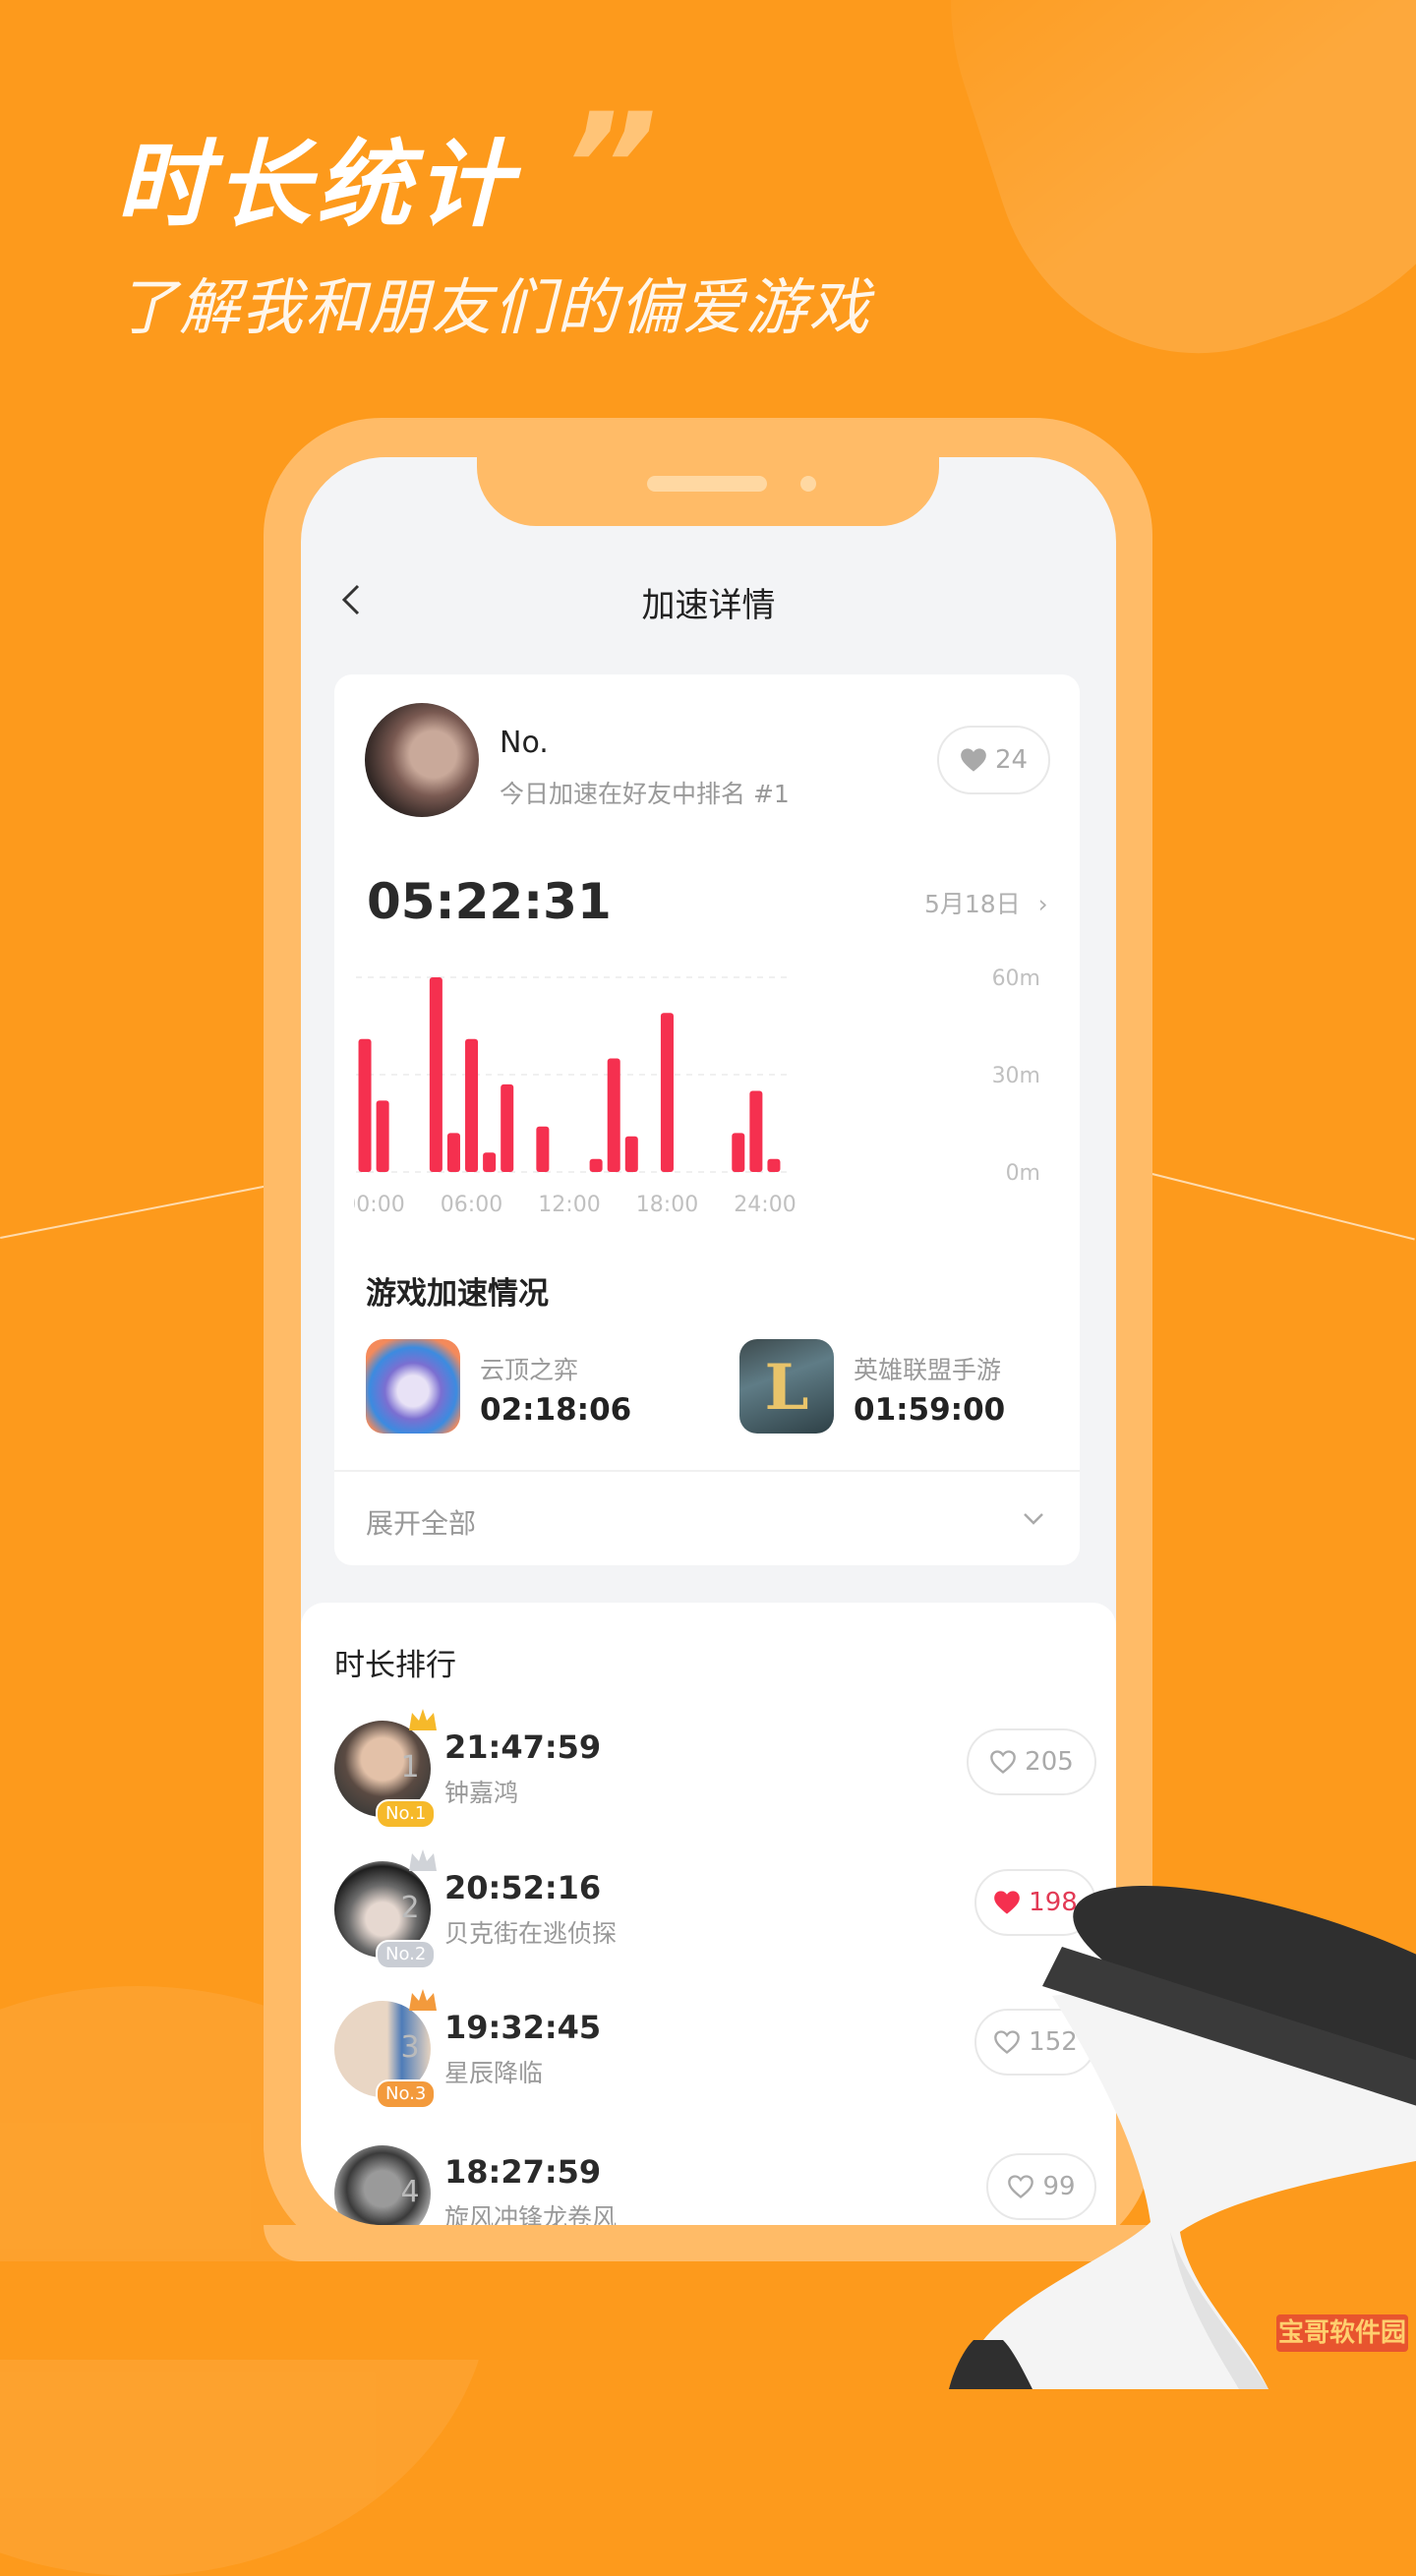 This screenshot has width=1416, height=2576. Describe the element at coordinates (481, 1793) in the screenshot. I see `rank-name: 钟嘉鸿` at that location.